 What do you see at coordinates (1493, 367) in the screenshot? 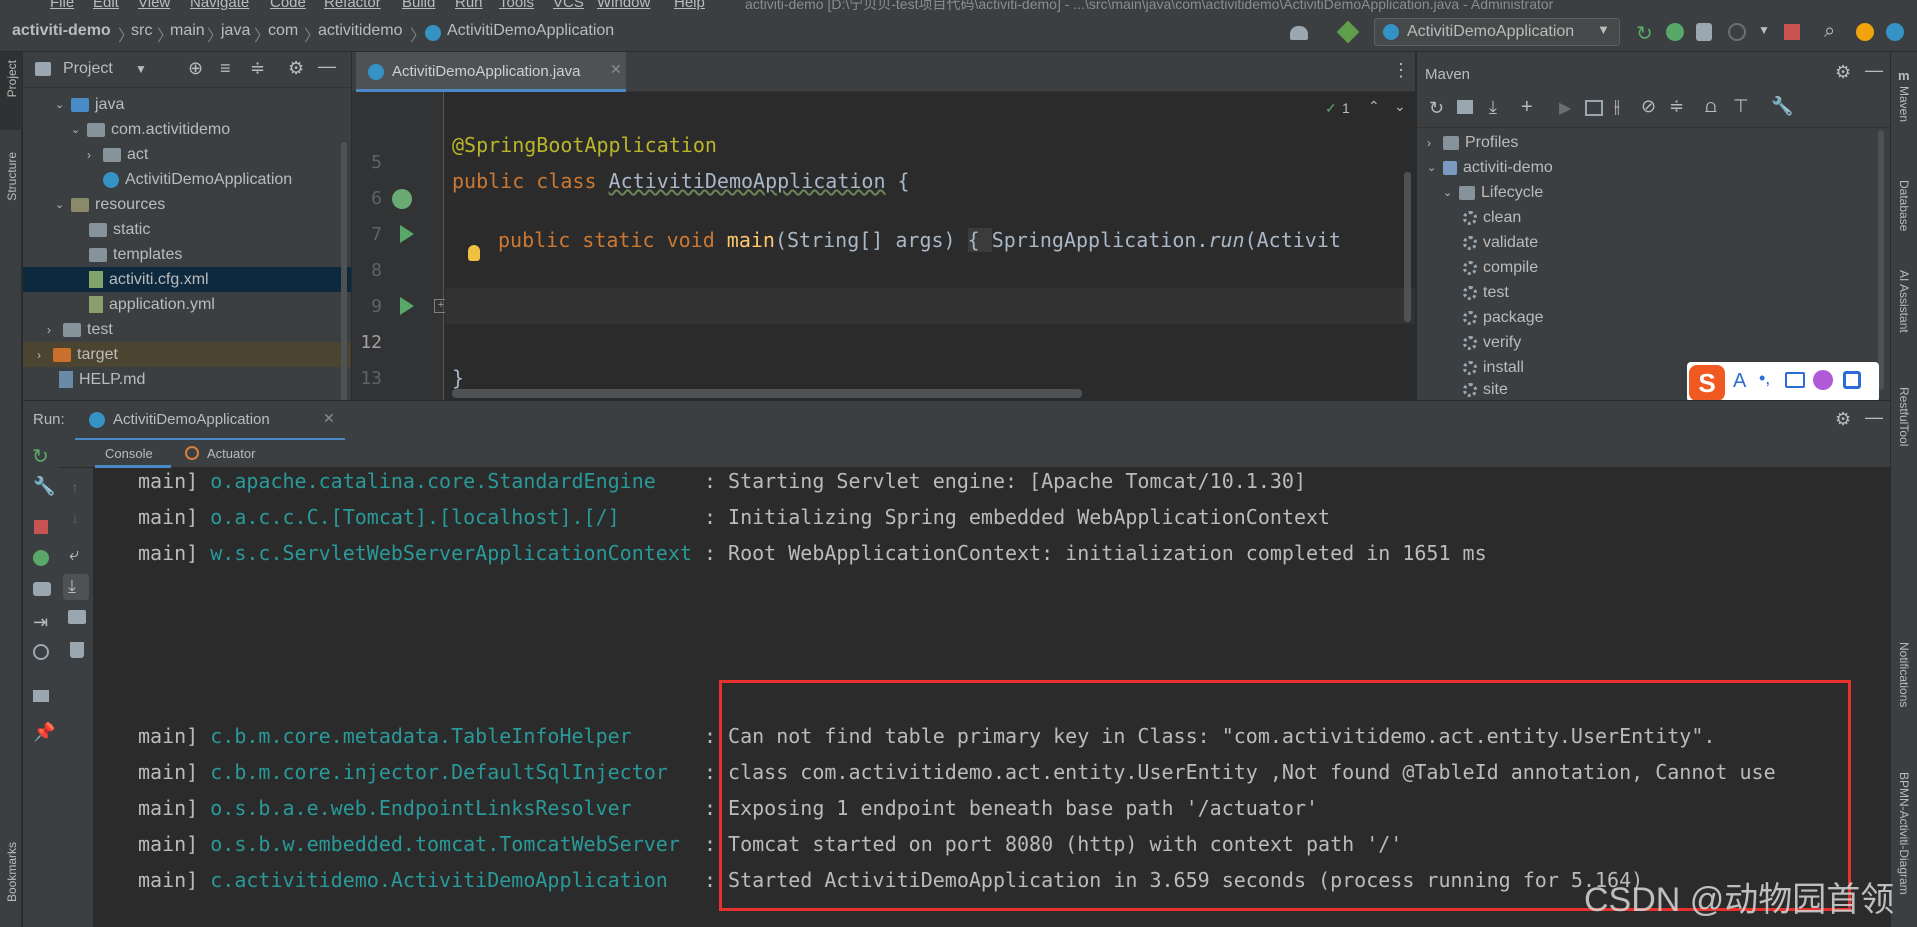
I see `maven-goal-install: install` at bounding box center [1493, 367].